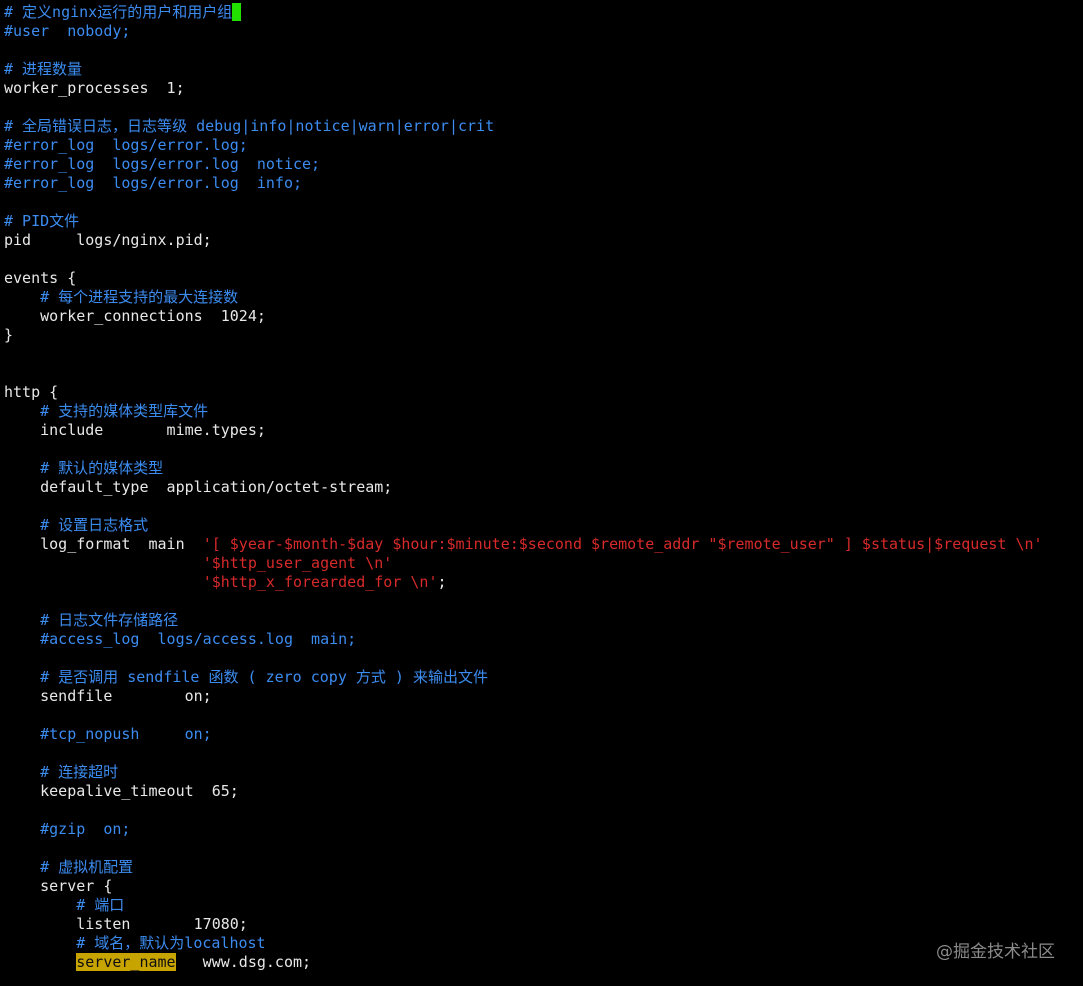 Image resolution: width=1083 pixels, height=986 pixels. I want to click on code-line: server {, so click(541, 886).